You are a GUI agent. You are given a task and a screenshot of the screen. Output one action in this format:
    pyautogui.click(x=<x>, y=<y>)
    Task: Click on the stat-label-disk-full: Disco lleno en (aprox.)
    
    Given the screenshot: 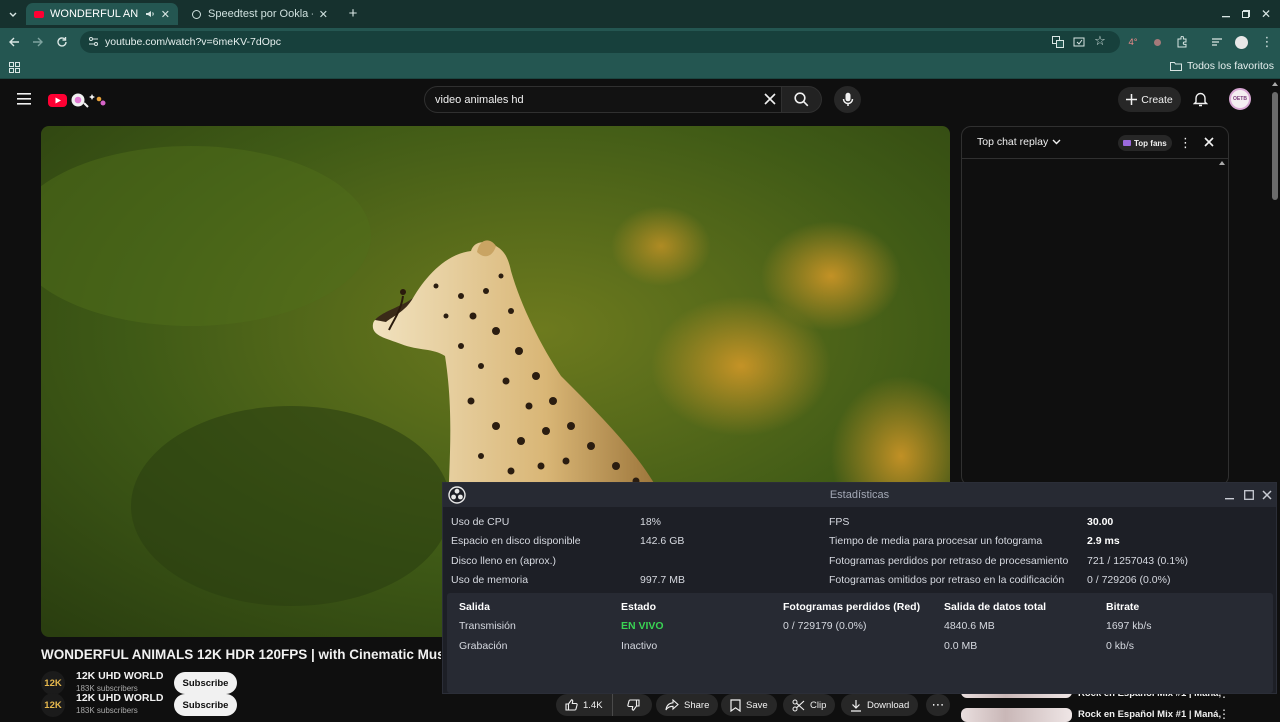 What is the action you would take?
    pyautogui.click(x=504, y=561)
    